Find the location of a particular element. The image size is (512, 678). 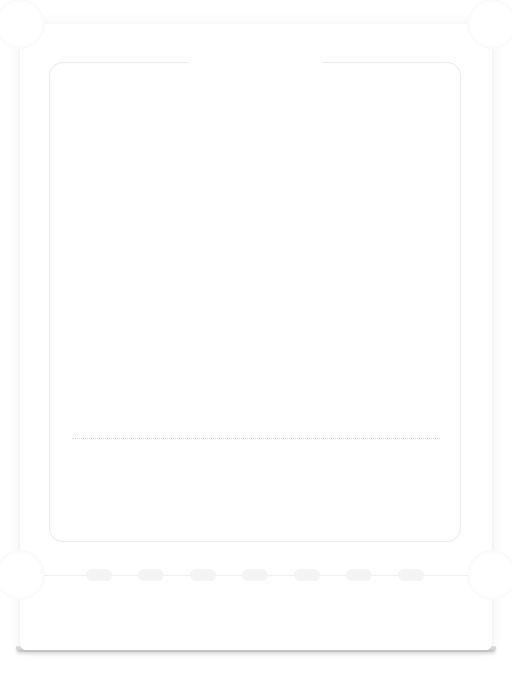

ticket-notch-top-left is located at coordinates (22, 24).